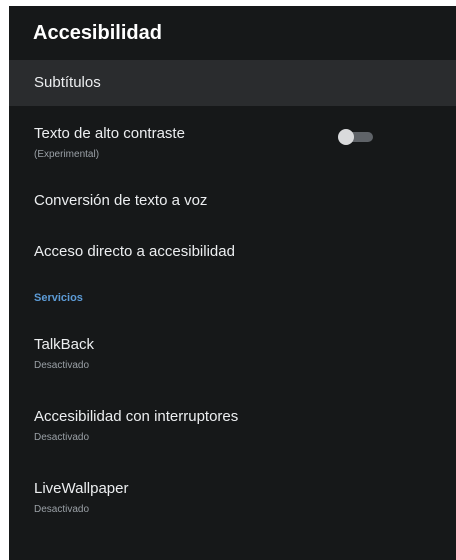 The width and height of the screenshot is (456, 560). What do you see at coordinates (97, 32) in the screenshot?
I see `page-title: Accesibilidad` at bounding box center [97, 32].